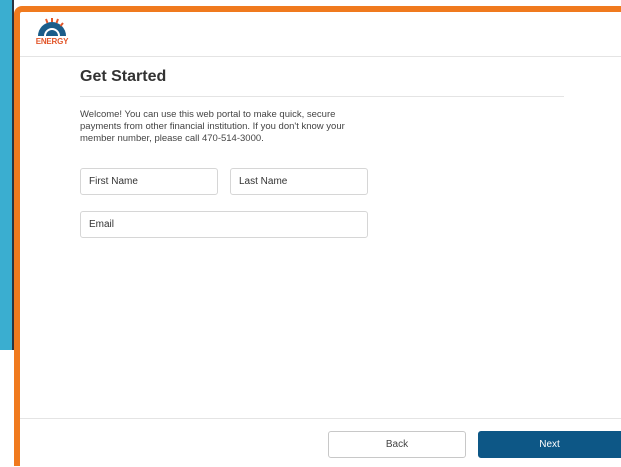 The width and height of the screenshot is (621, 467). I want to click on email-input, so click(224, 224).